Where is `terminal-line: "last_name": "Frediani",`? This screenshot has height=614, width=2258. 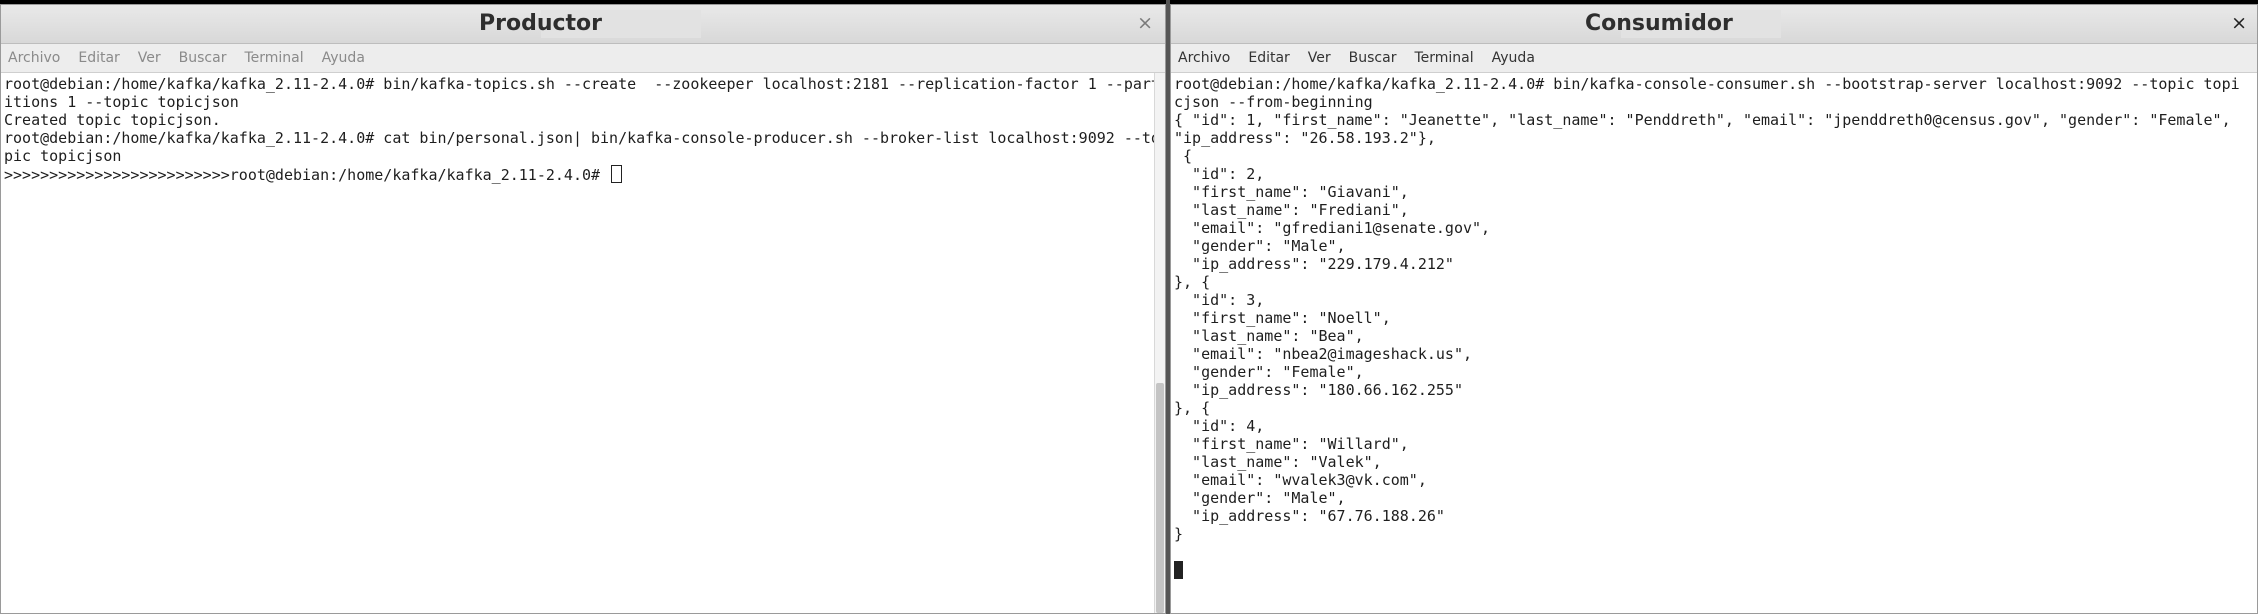 terminal-line: "last_name": "Frediani", is located at coordinates (1291, 210).